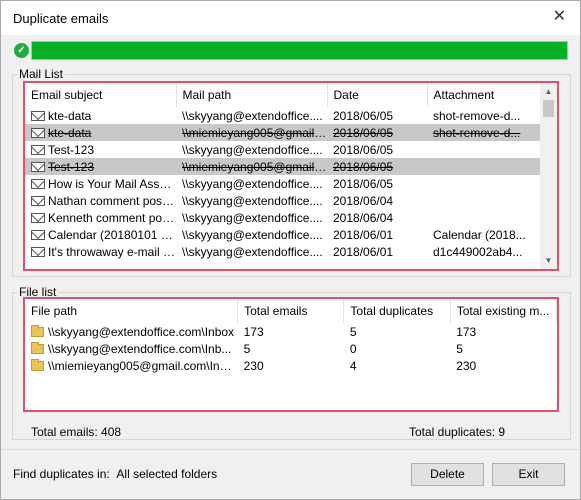  I want to click on col-file-path: File path, so click(132, 311).